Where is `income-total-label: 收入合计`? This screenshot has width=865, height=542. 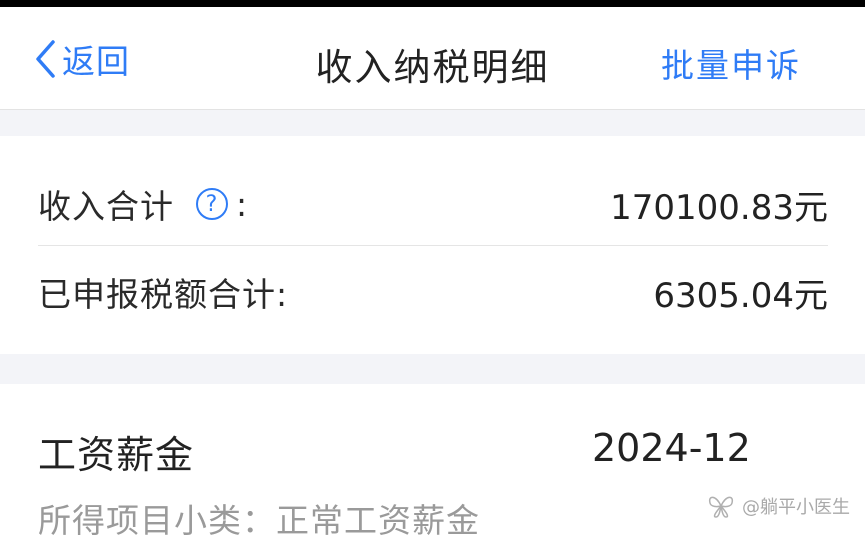 income-total-label: 收入合计 is located at coordinates (106, 206).